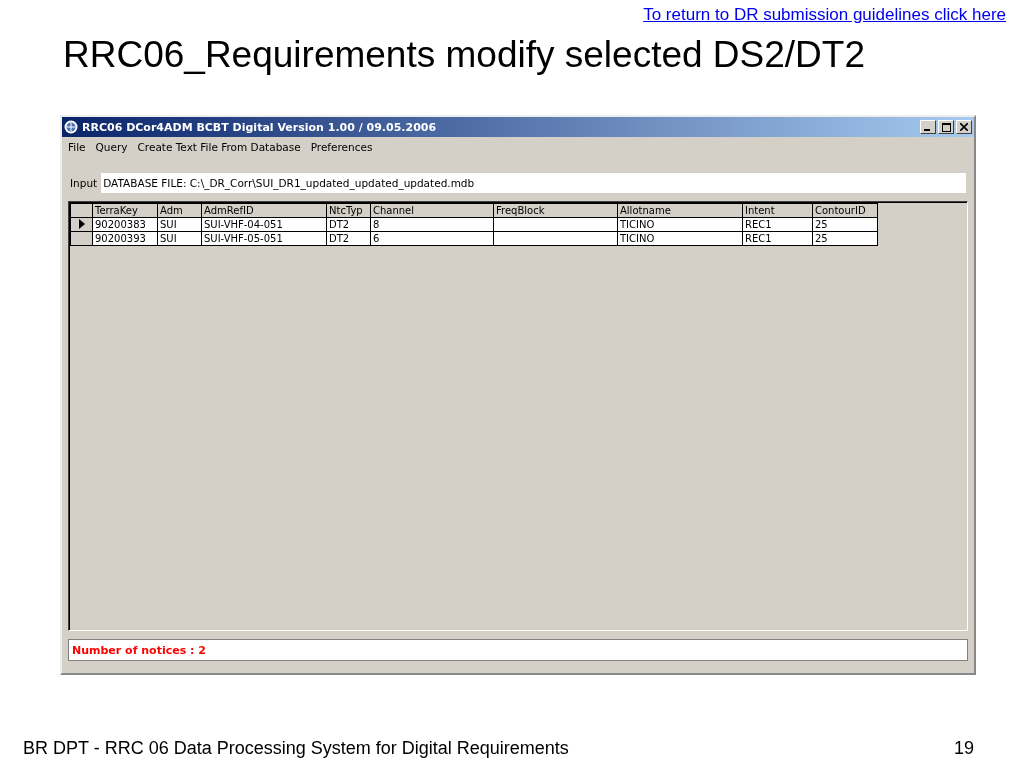  I want to click on guidelines-link: To return to DR submission guidelines click here, so click(824, 15).